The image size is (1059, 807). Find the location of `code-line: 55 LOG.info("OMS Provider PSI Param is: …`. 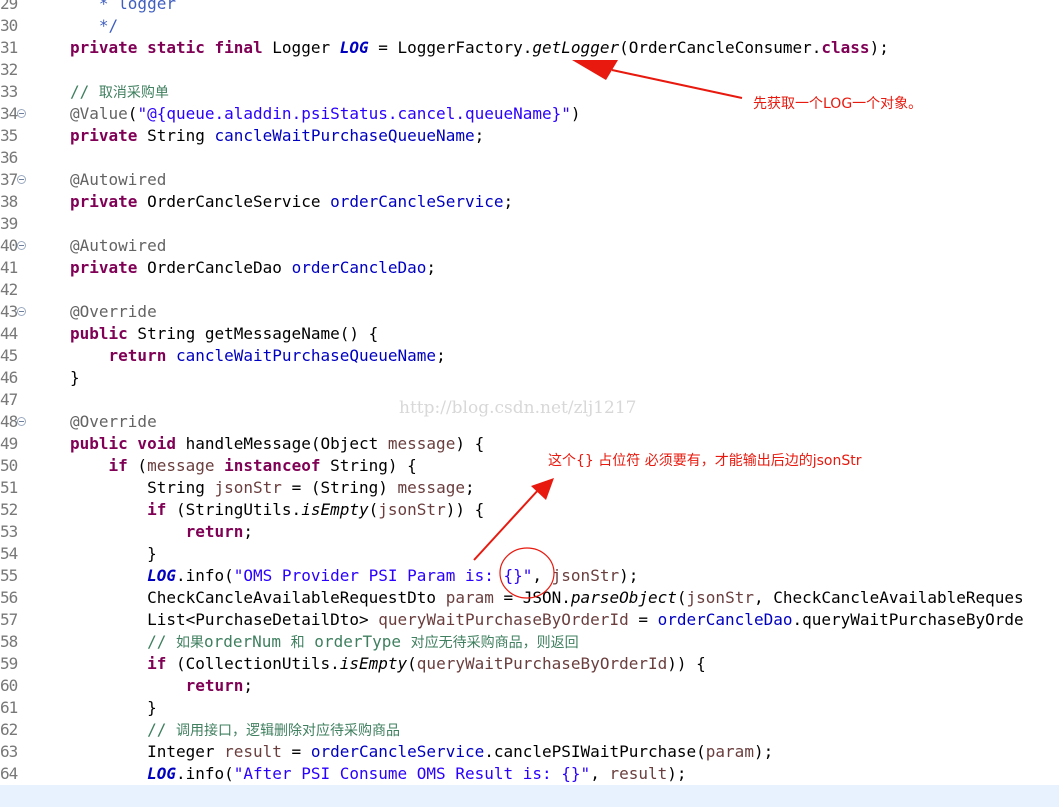

code-line: 55 LOG.info("OMS Provider PSI Param is: … is located at coordinates (529, 576).